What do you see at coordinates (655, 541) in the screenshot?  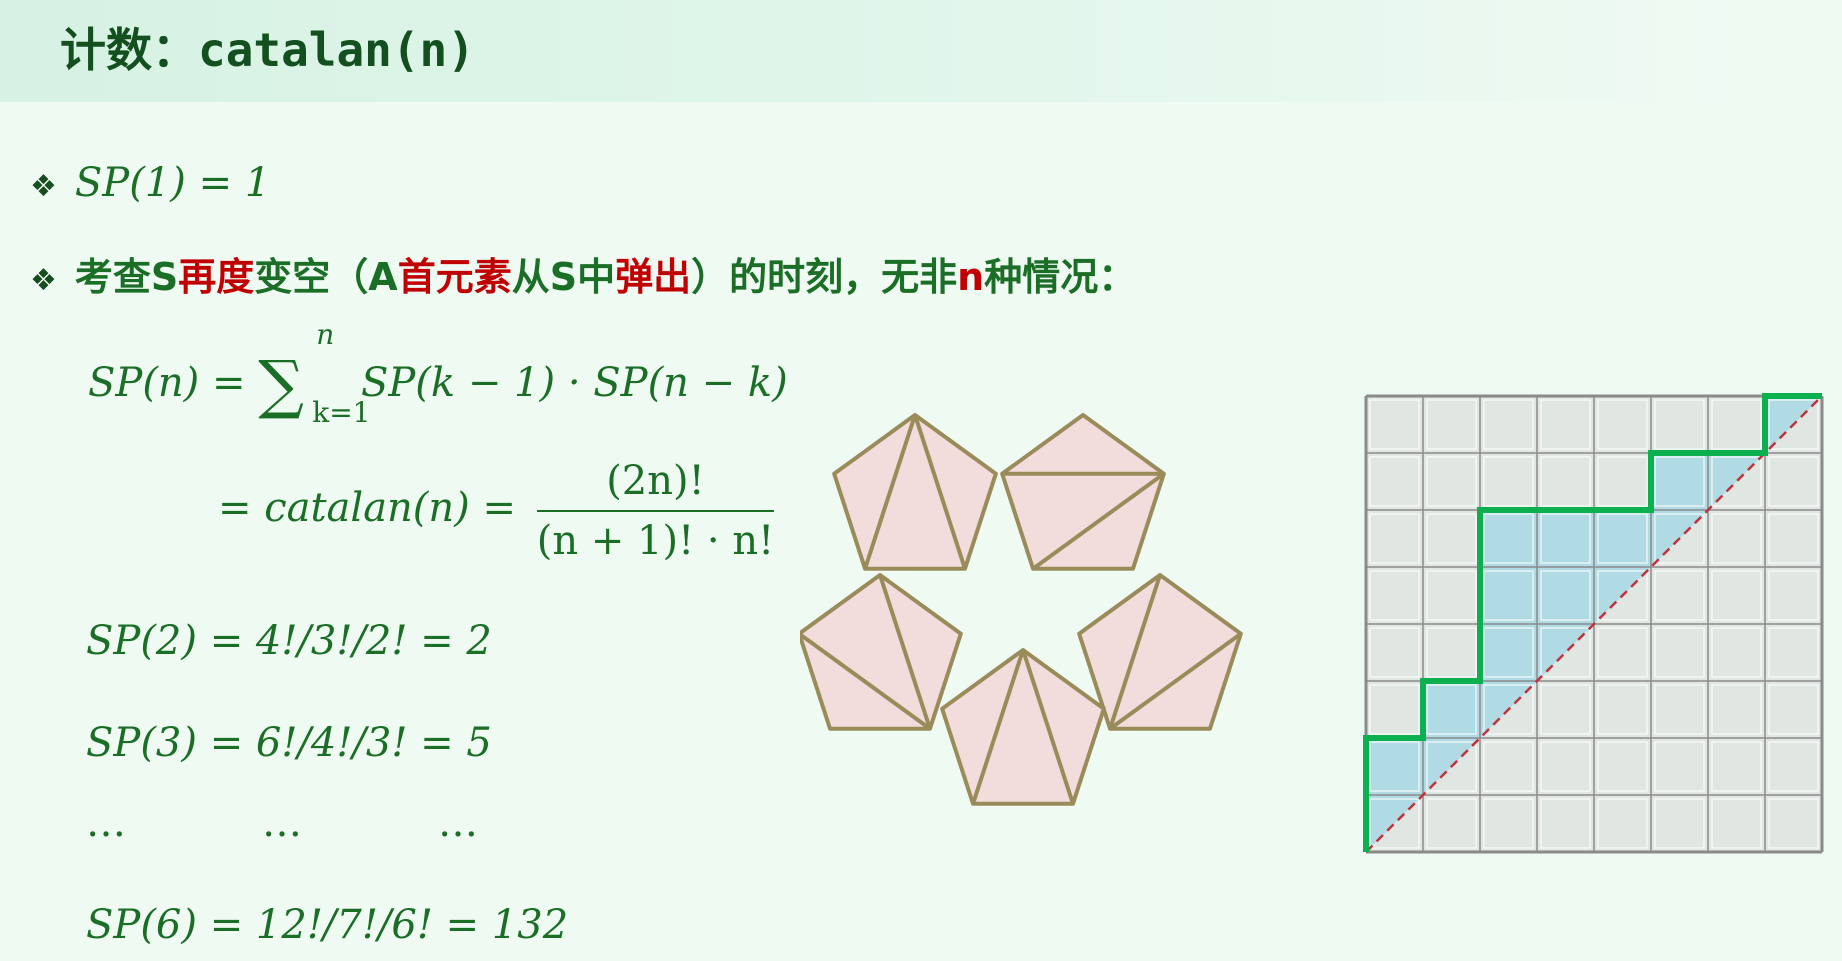 I see `fraction-denominator: (n + 1)! · n!` at bounding box center [655, 541].